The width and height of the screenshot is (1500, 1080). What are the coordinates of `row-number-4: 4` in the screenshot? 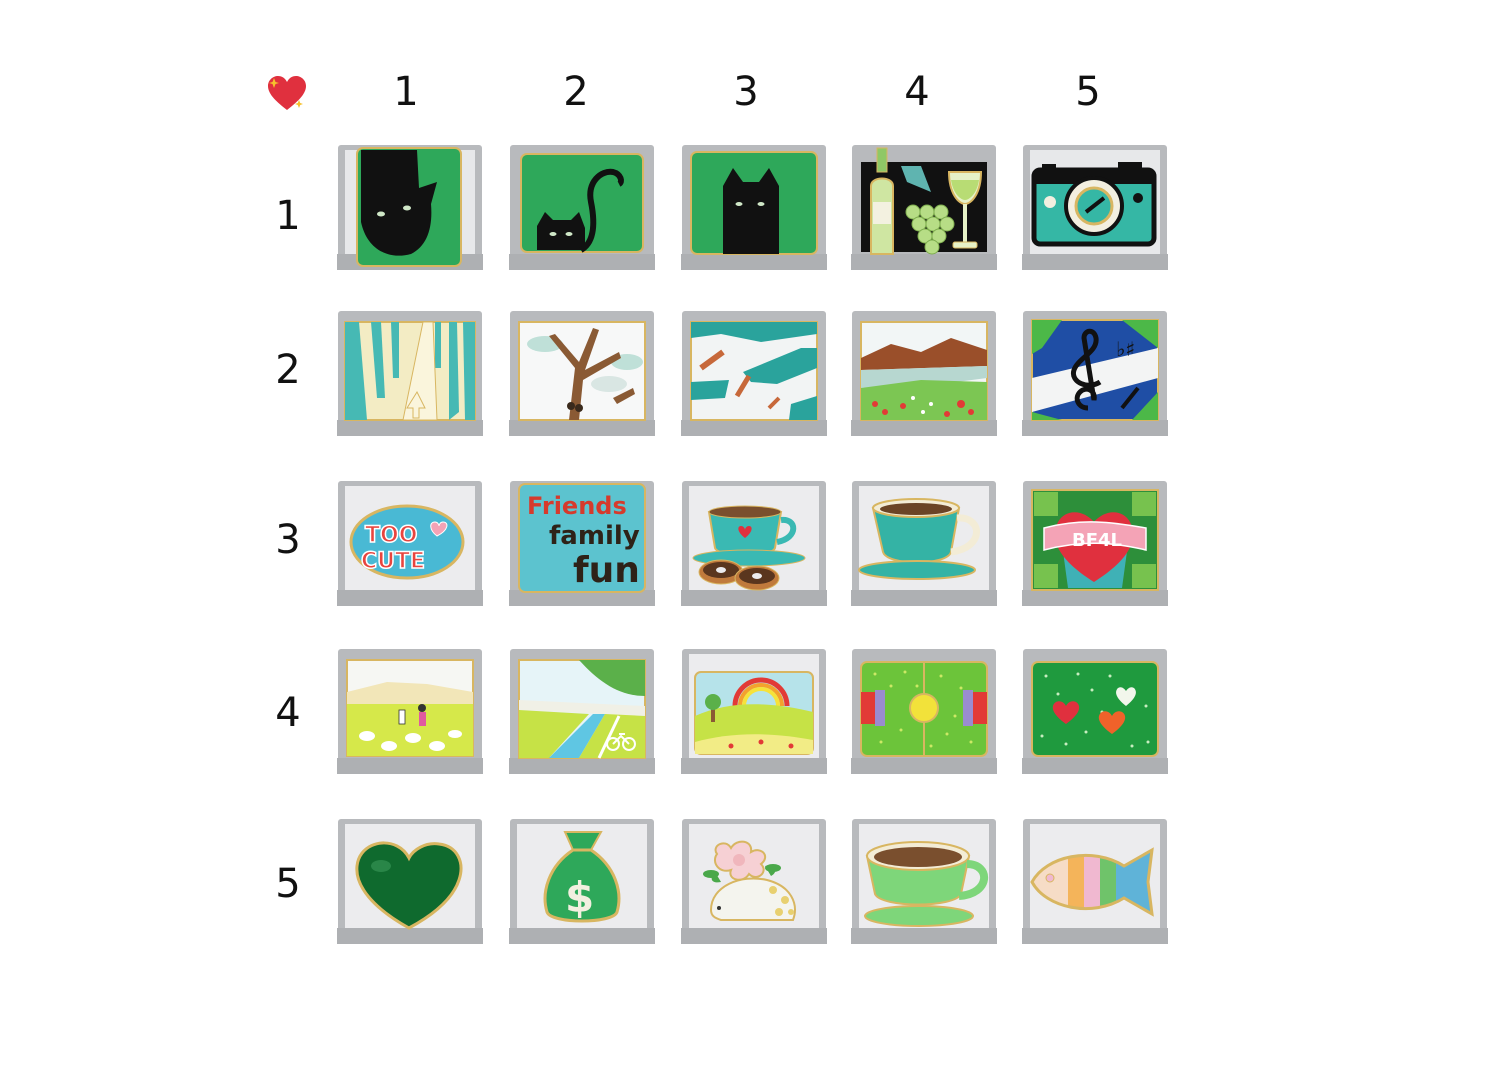 It's located at (288, 713).